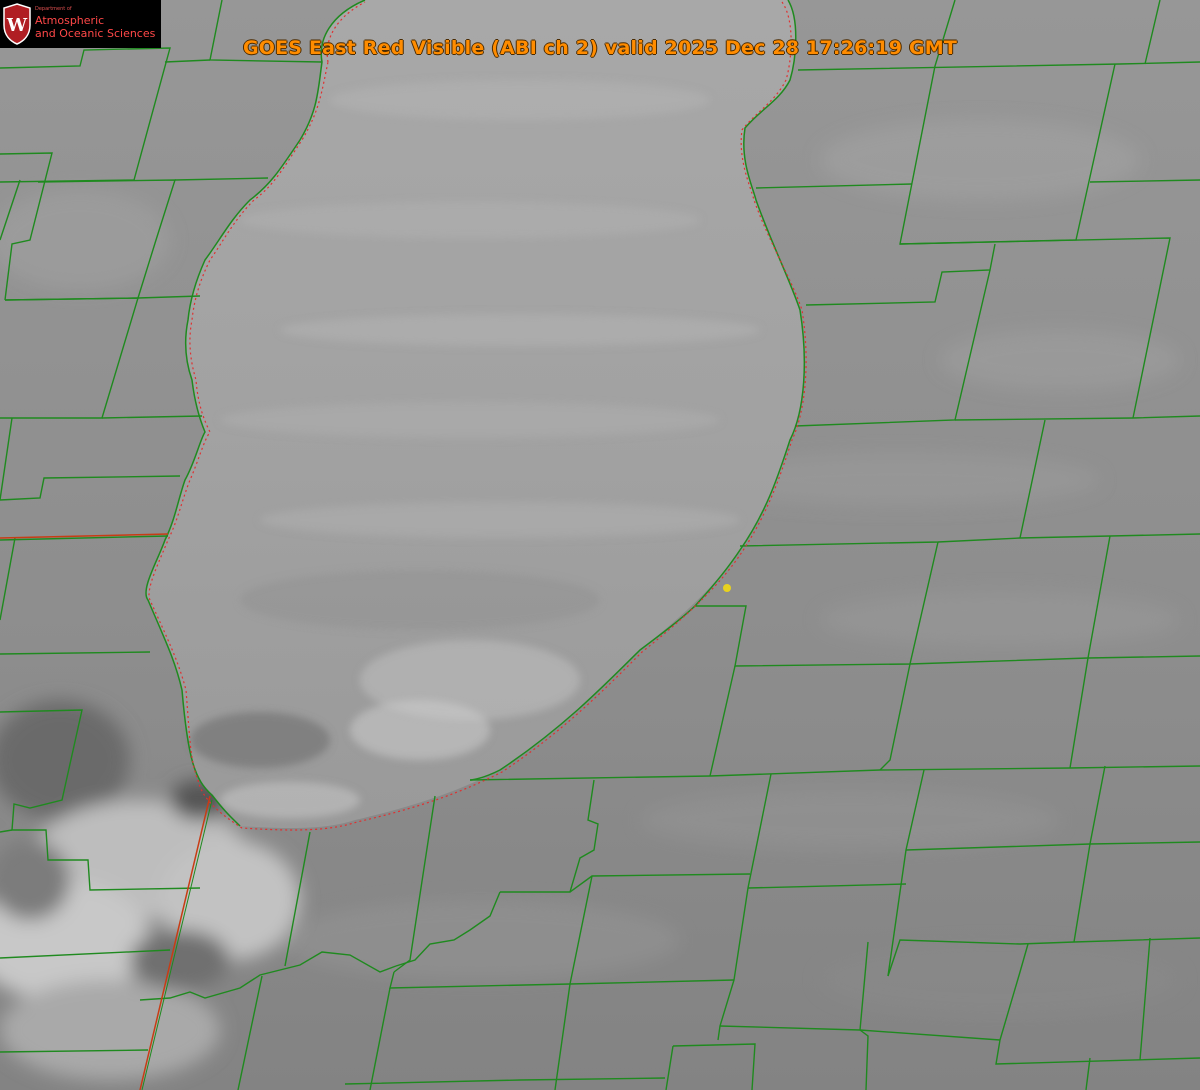 This screenshot has height=1090, width=1200. I want to click on logo-department-text: Department of, so click(53, 9).